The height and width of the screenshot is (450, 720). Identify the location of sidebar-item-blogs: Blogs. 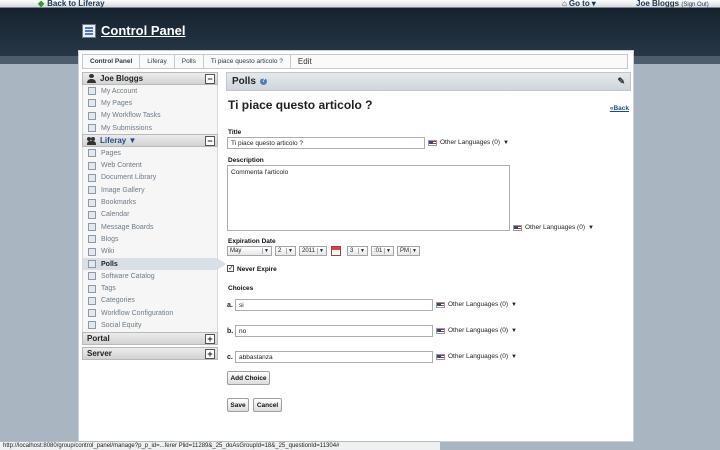
(150, 239).